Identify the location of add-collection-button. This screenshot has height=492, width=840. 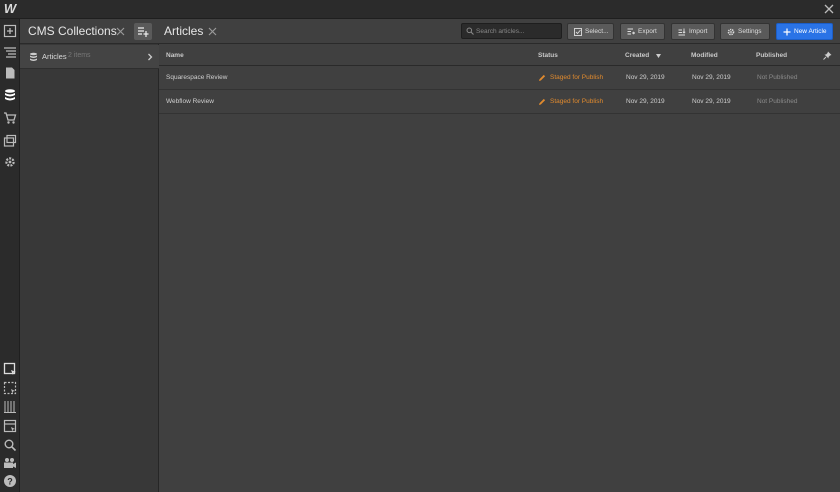
(143, 31).